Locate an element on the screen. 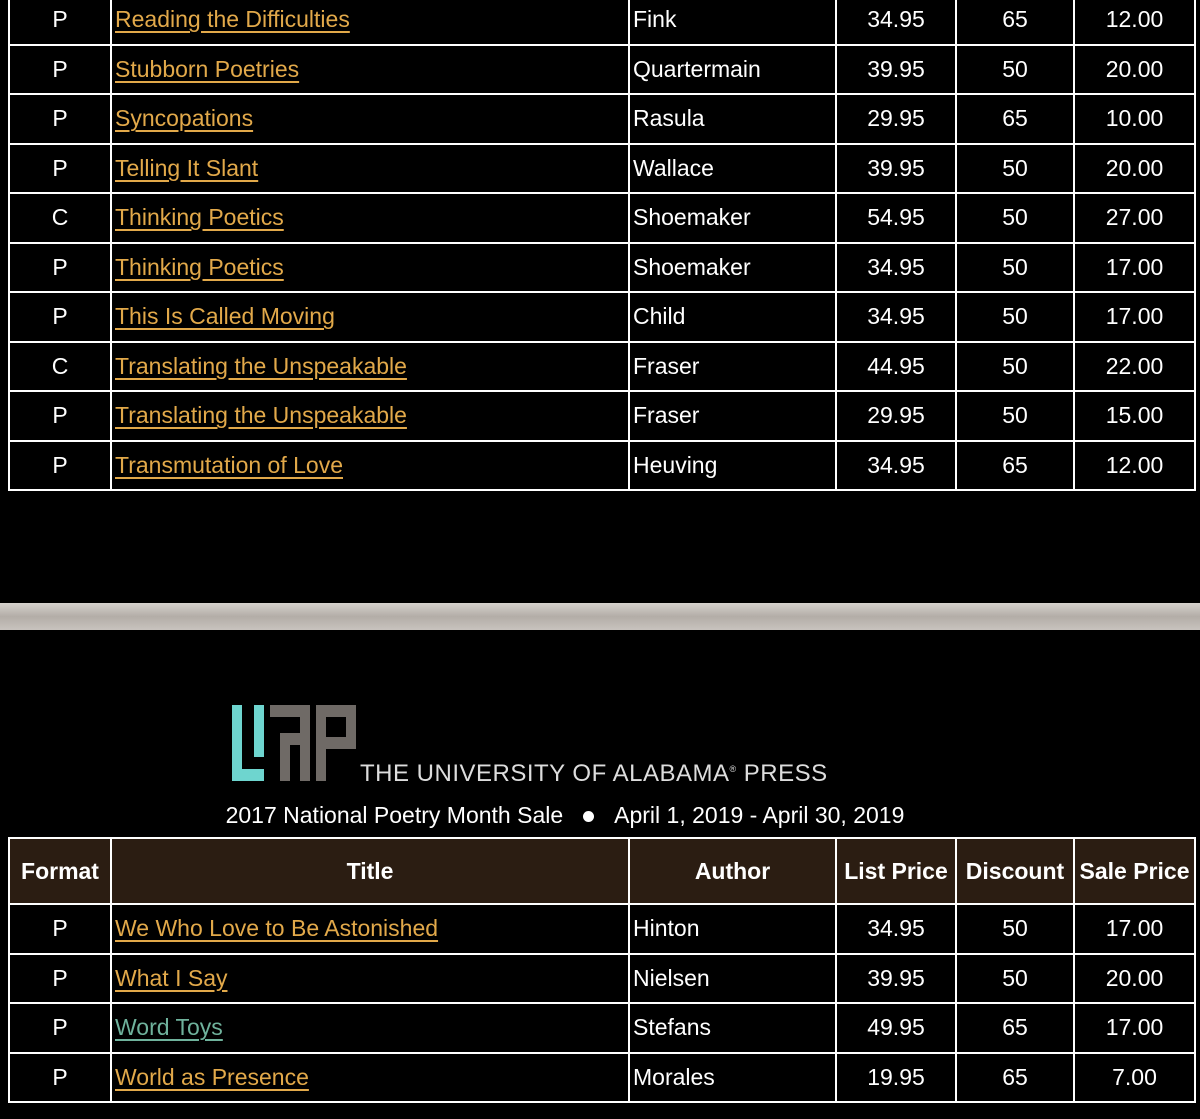 The height and width of the screenshot is (1119, 1200). title-link: Stubborn Poetries is located at coordinates (207, 69).